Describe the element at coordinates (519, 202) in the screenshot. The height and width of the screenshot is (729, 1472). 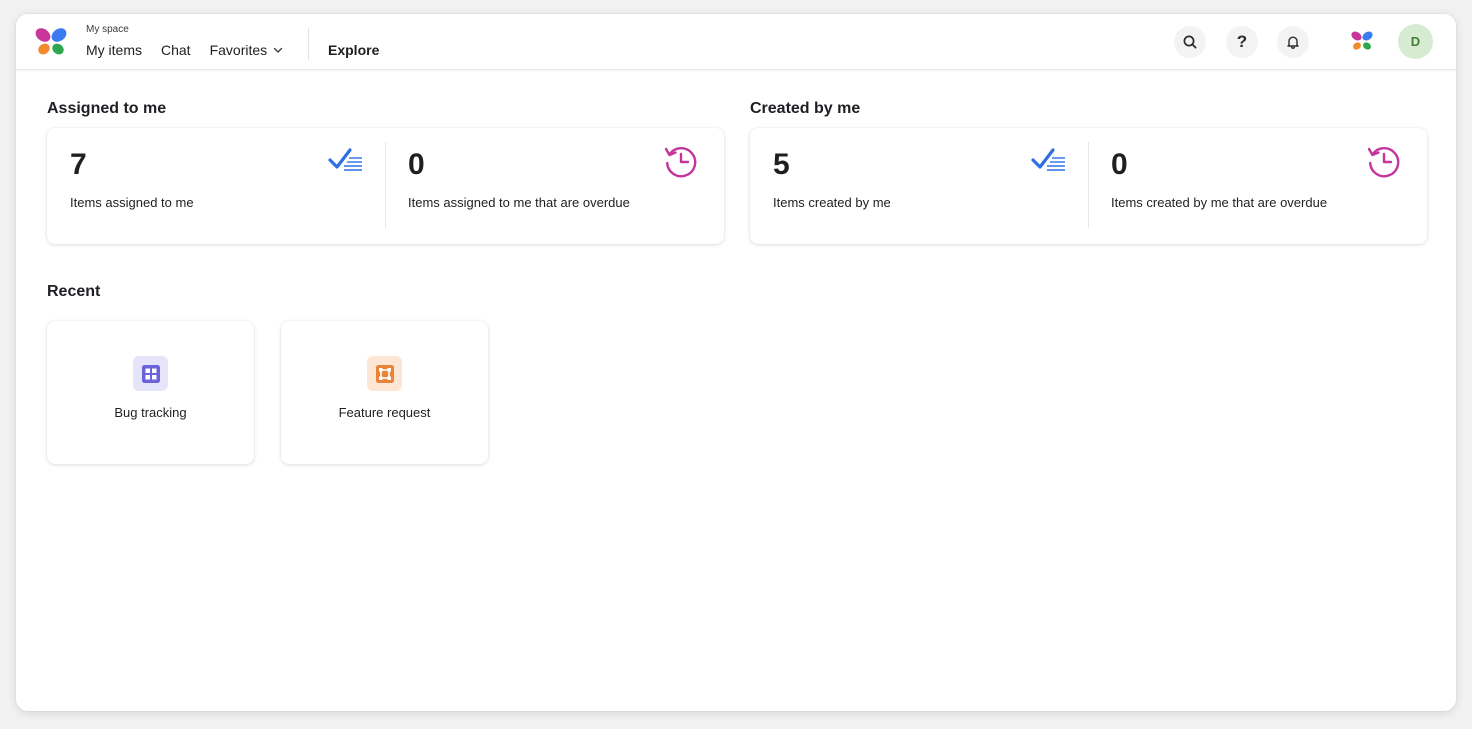
I see `assigned-overdue-label: Items assigned to me that are overdue` at that location.